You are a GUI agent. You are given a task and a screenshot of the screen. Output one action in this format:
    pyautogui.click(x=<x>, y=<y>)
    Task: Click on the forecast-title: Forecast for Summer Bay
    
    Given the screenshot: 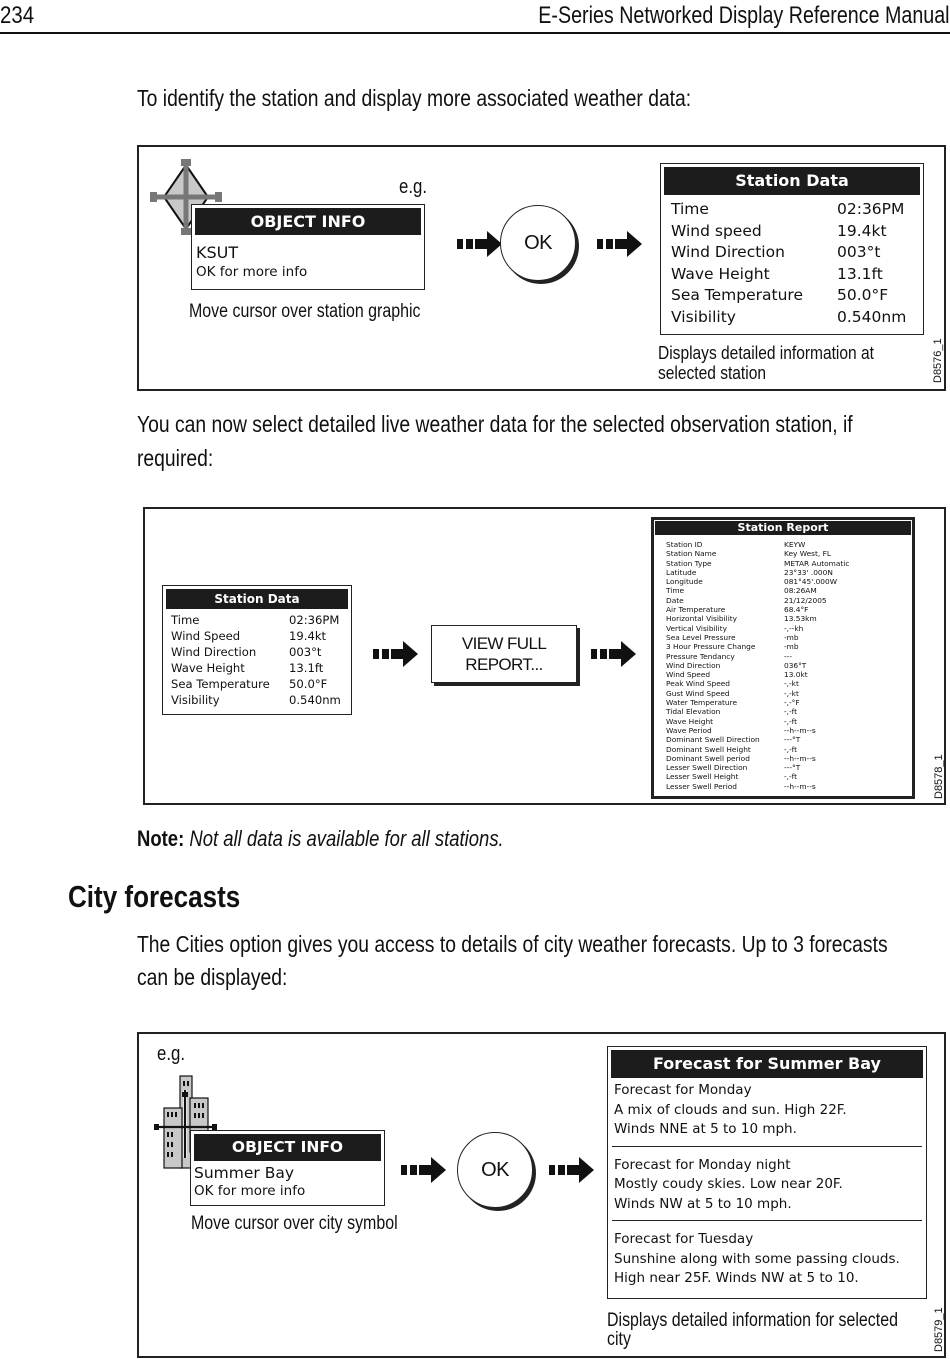 What is the action you would take?
    pyautogui.click(x=767, y=1064)
    